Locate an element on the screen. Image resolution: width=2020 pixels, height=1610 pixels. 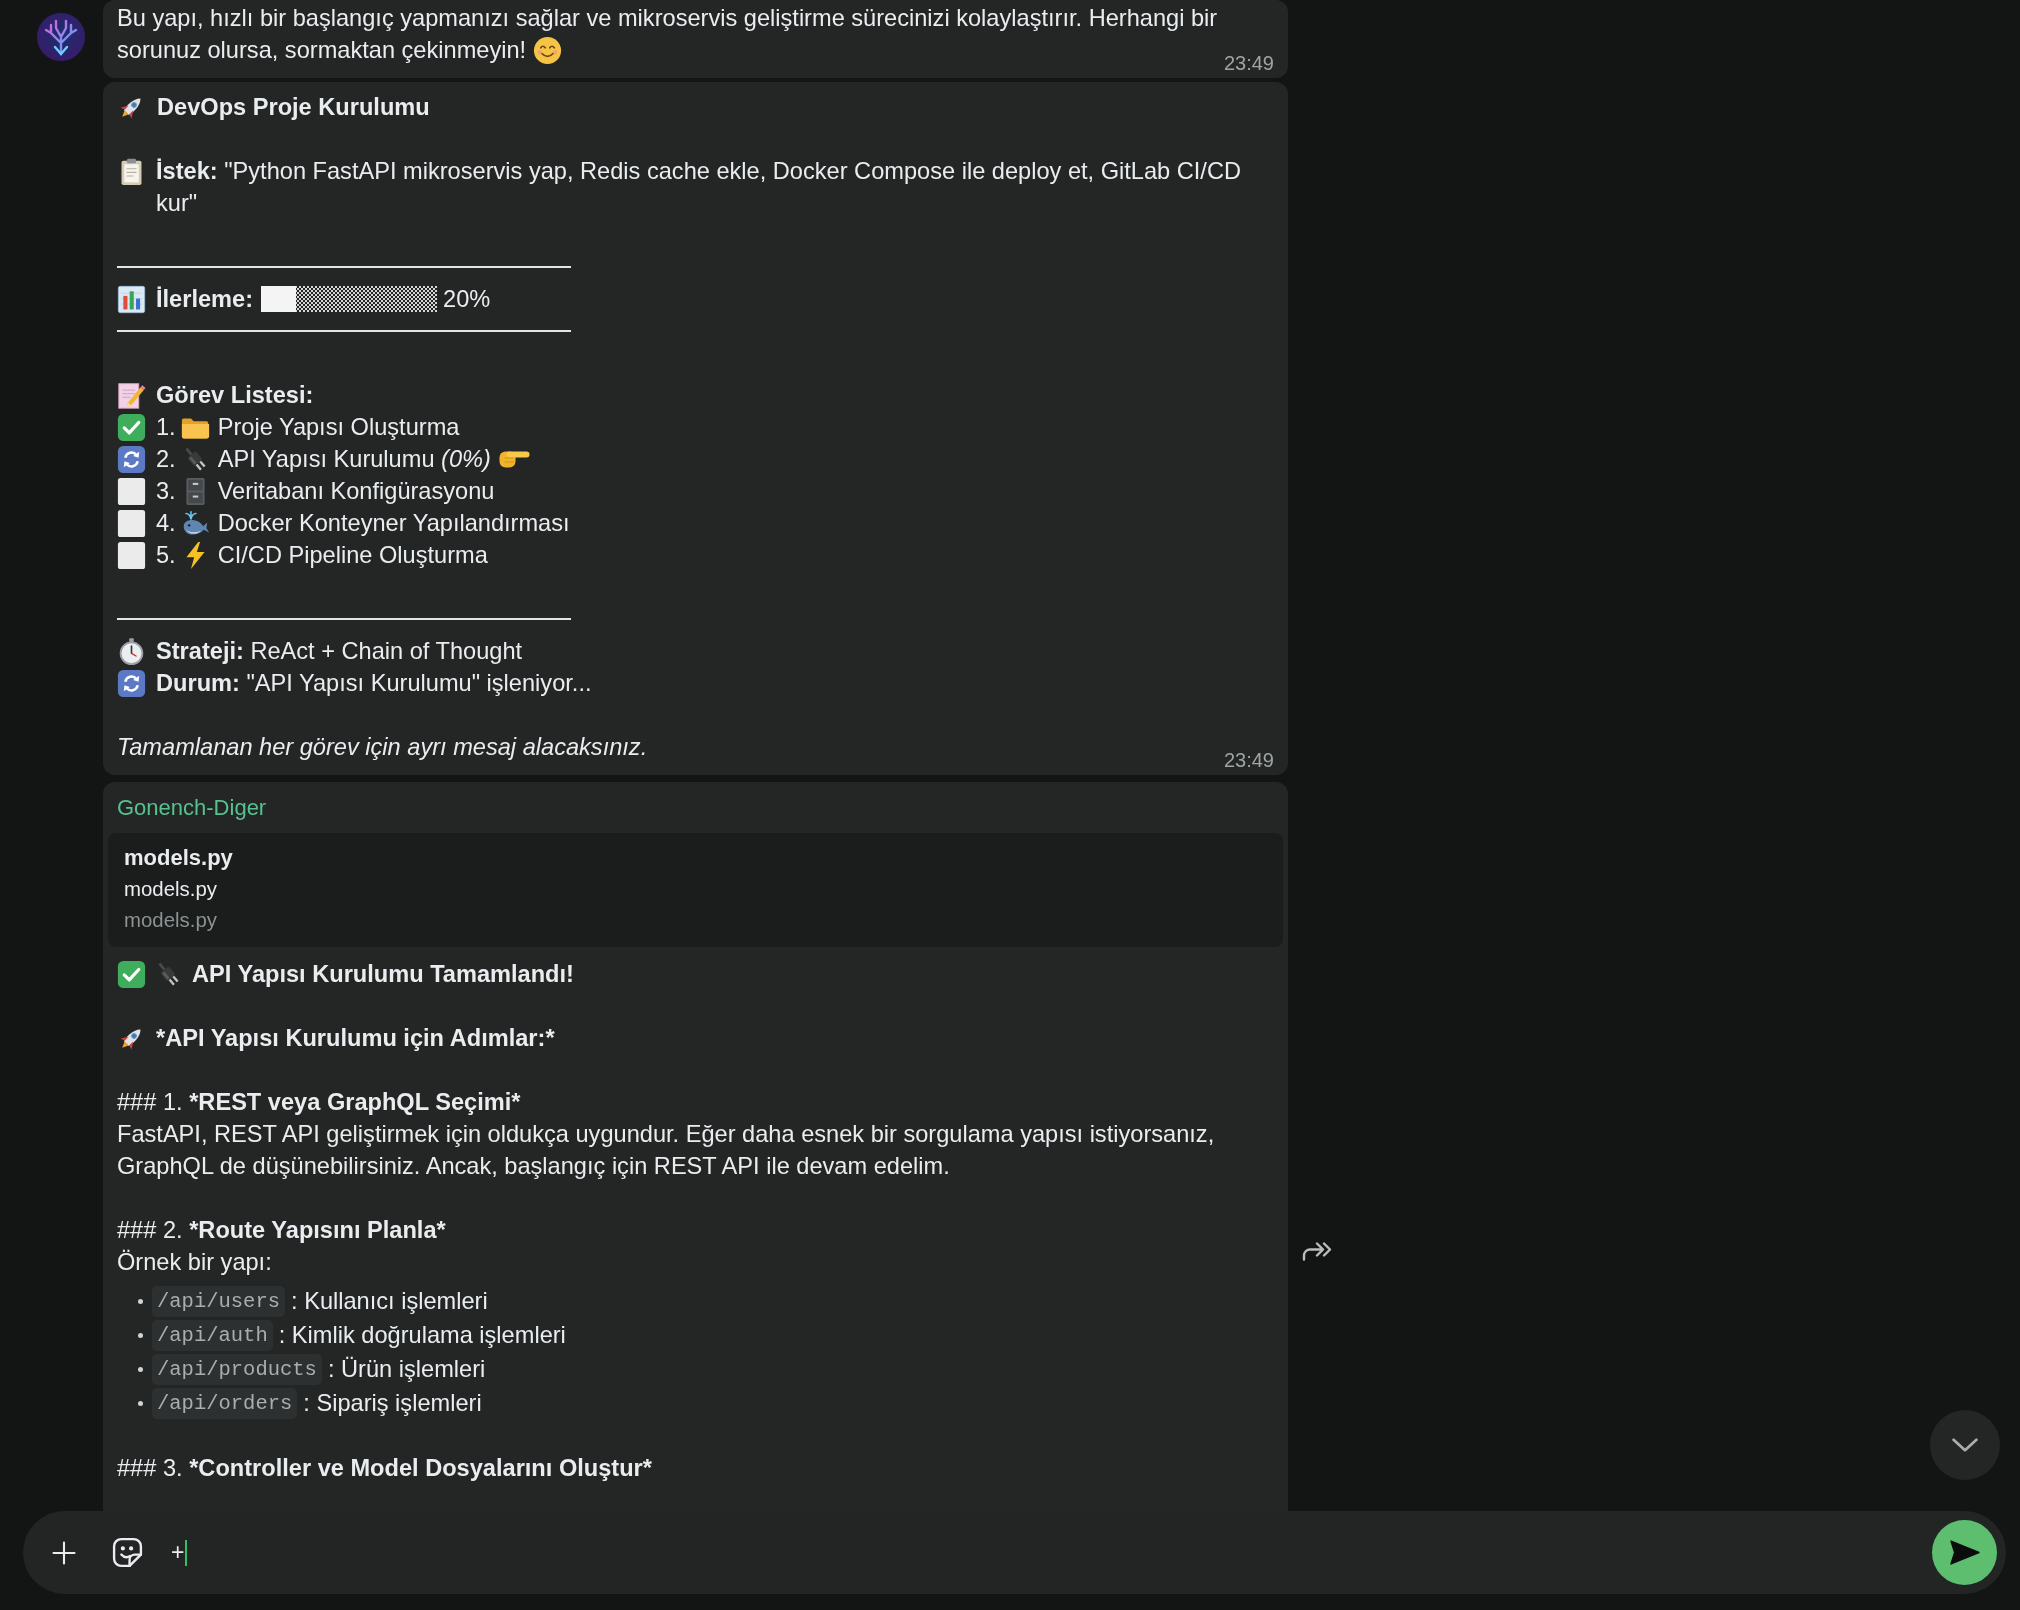
section-text: Örnek bir yapı: is located at coordinates (195, 1262).